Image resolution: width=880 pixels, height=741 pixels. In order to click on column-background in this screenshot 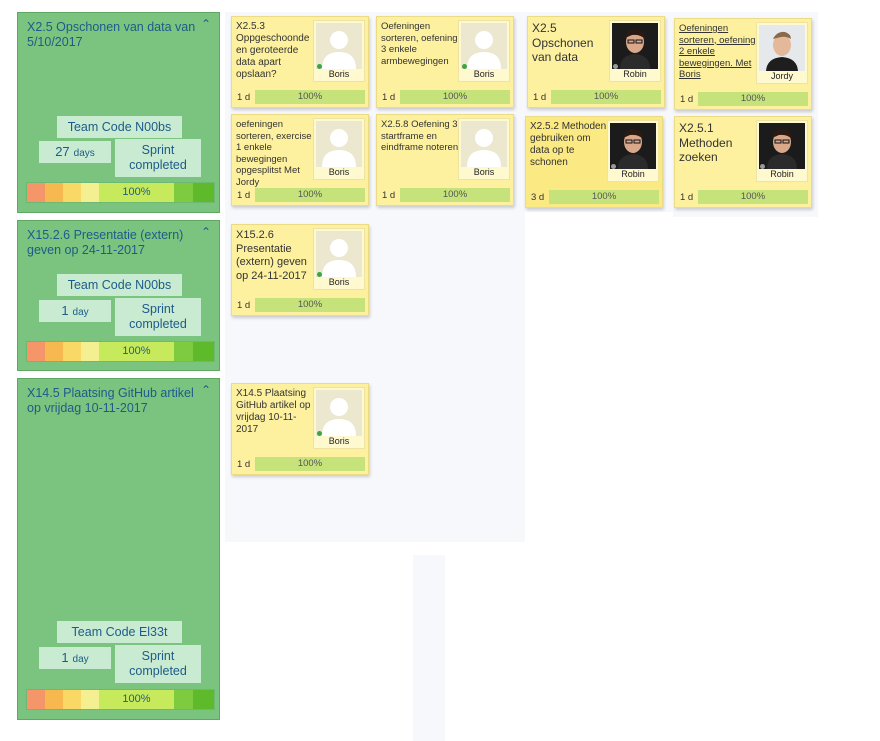, I will do `click(429, 648)`.